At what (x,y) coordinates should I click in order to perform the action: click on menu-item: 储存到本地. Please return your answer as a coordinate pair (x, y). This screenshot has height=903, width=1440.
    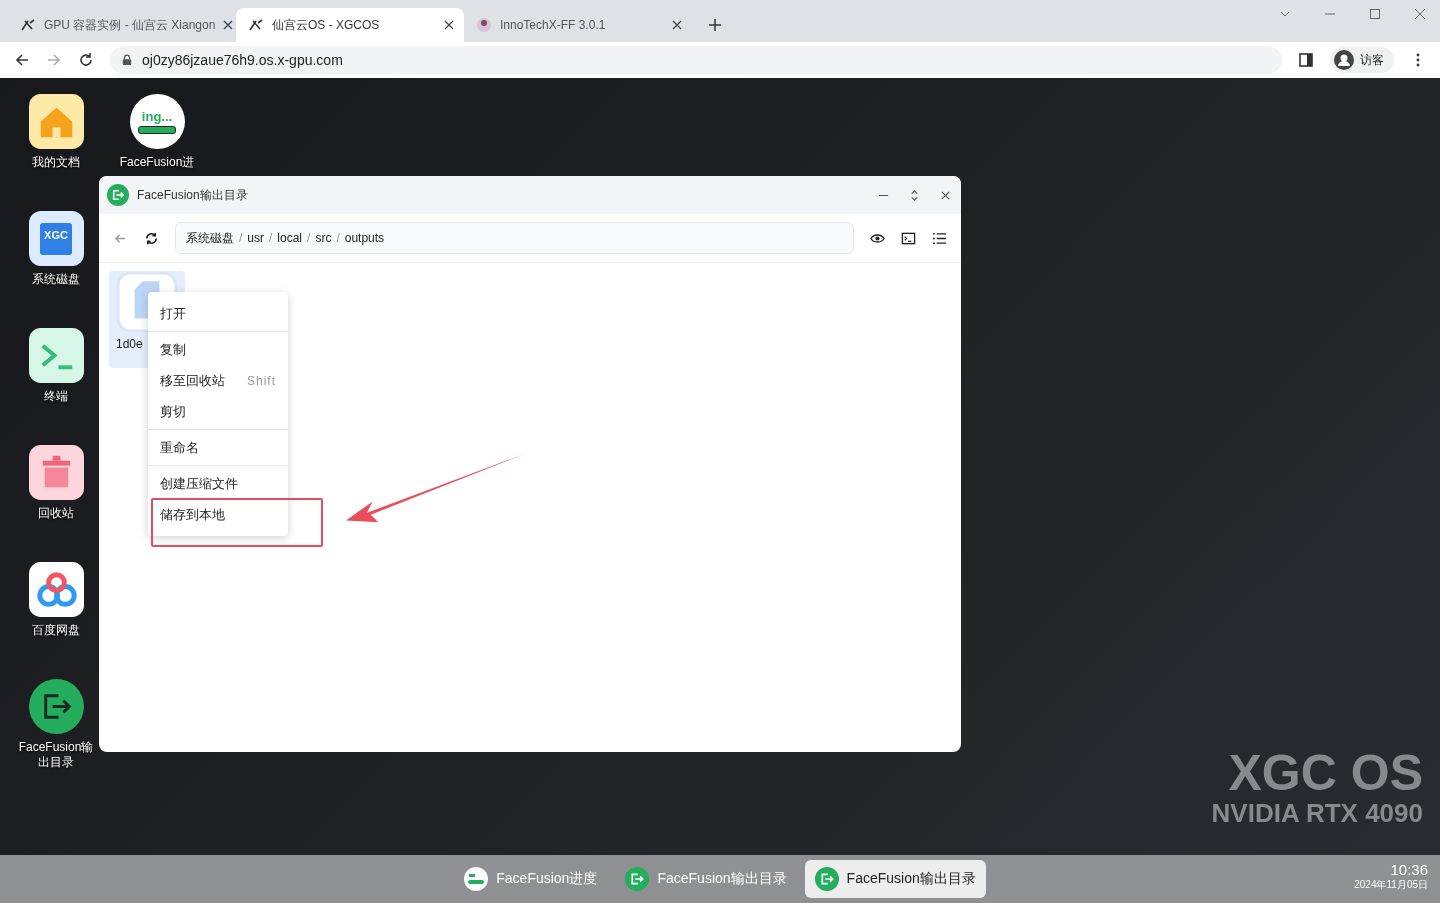
    Looking at the image, I should click on (192, 514).